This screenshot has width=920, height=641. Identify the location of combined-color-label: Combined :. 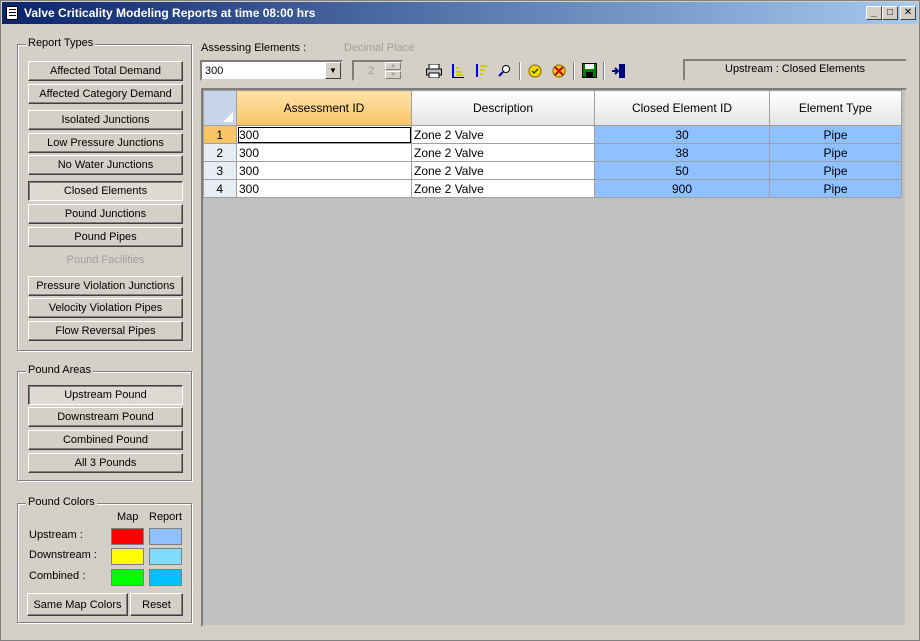
(57, 576).